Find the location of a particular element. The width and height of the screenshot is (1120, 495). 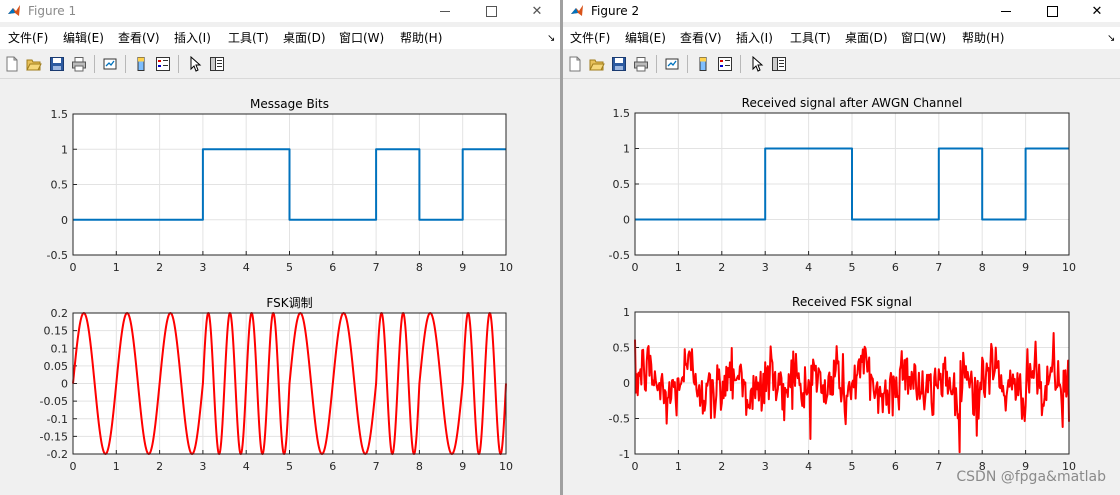

x-tick-label: 10 is located at coordinates (1069, 267).